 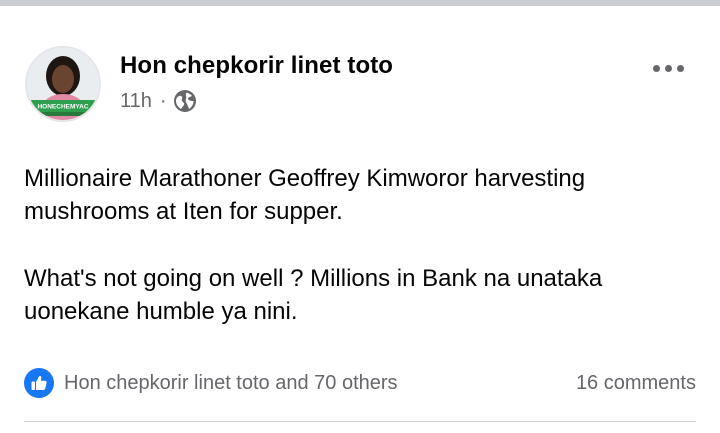 I want to click on more-options-button, so click(x=668, y=68).